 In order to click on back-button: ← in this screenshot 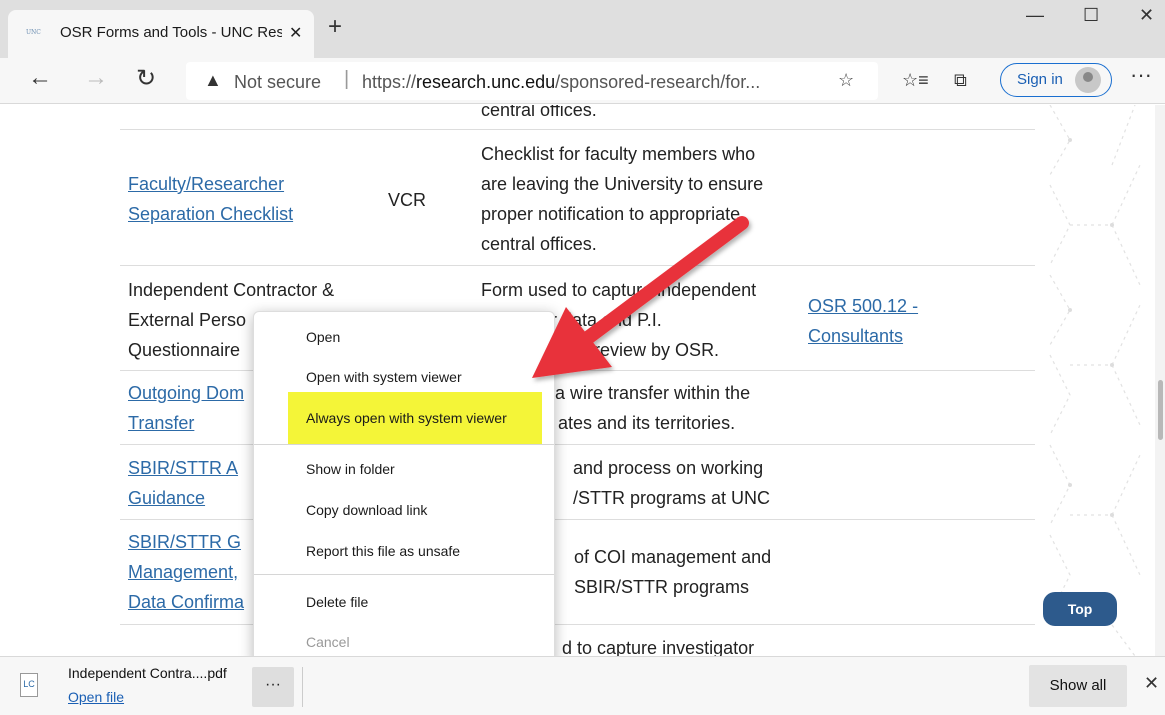, I will do `click(40, 78)`.